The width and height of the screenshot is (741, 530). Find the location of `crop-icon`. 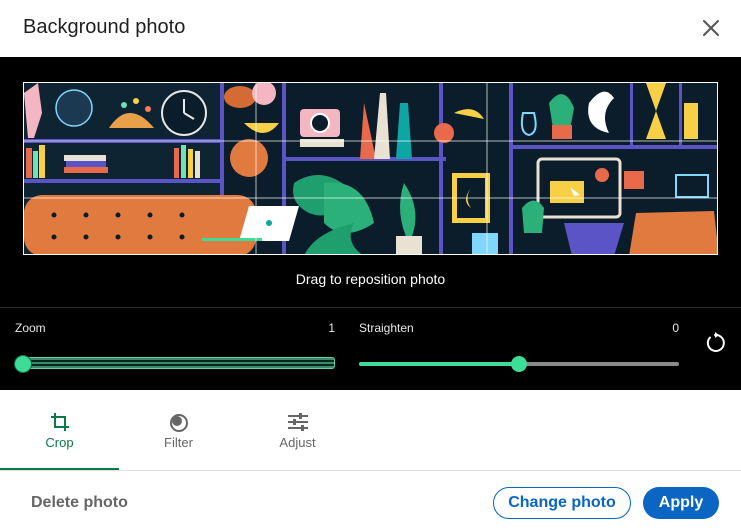

crop-icon is located at coordinates (60, 422).